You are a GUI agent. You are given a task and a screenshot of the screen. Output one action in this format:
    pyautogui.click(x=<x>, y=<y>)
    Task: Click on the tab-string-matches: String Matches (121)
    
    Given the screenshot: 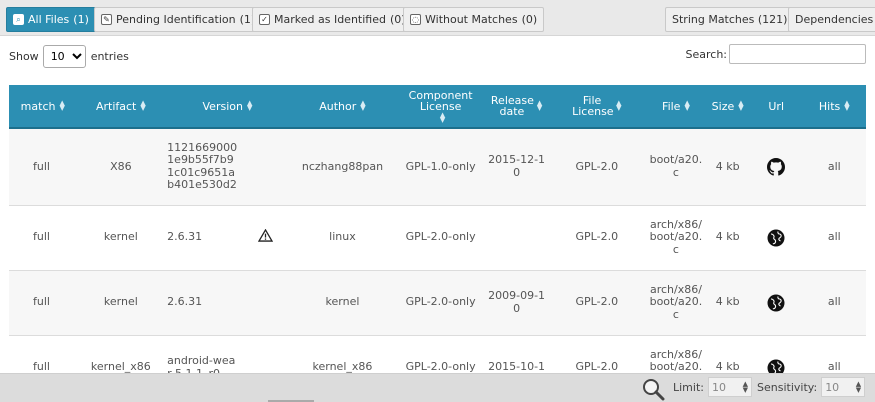 What is the action you would take?
    pyautogui.click(x=730, y=19)
    